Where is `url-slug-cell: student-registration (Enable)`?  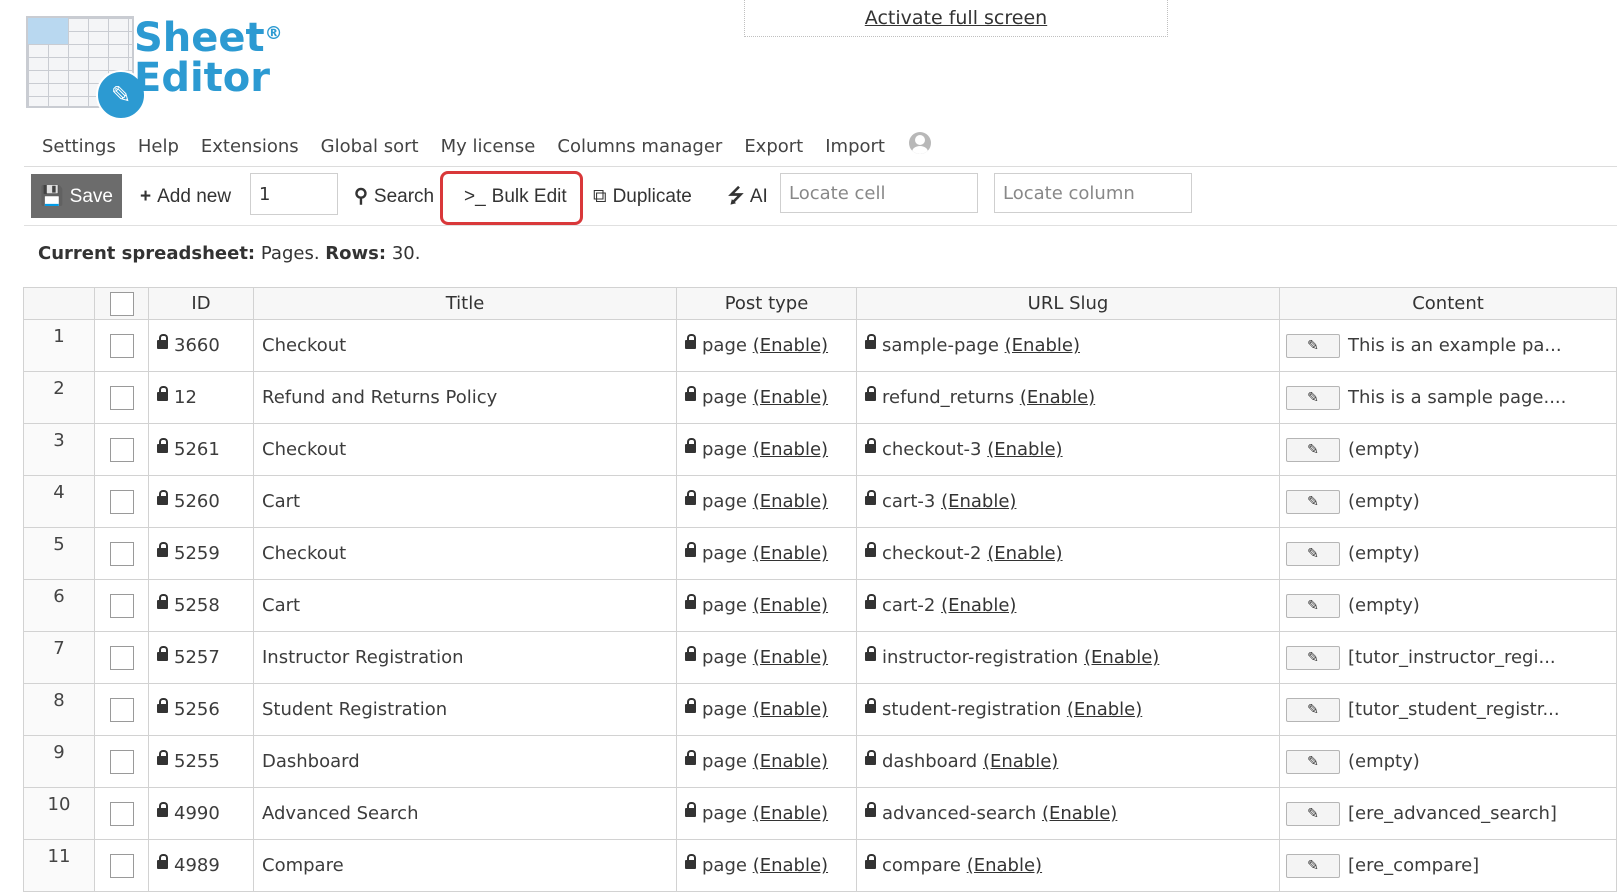
url-slug-cell: student-registration (Enable) is located at coordinates (1068, 709).